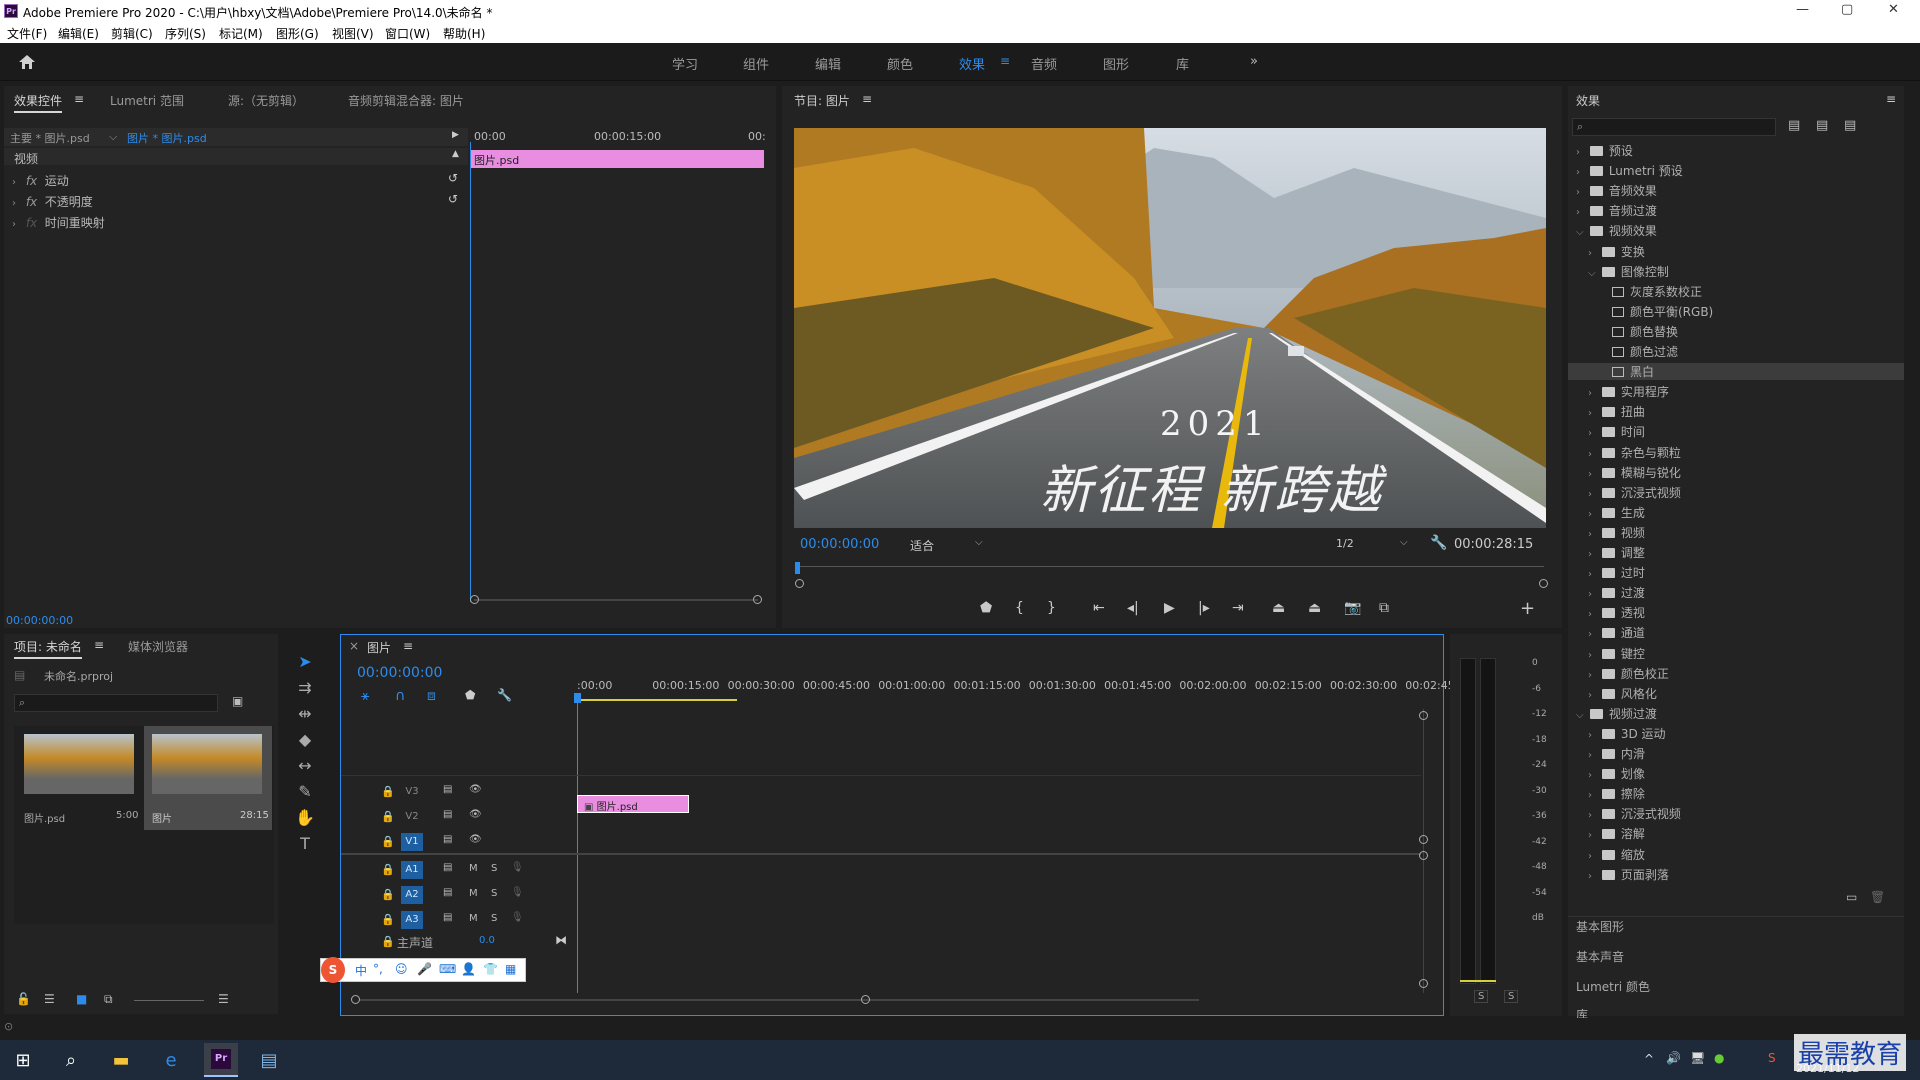 This screenshot has height=1080, width=1920. What do you see at coordinates (922, 545) in the screenshot?
I see `fit-dropdown: 适合` at bounding box center [922, 545].